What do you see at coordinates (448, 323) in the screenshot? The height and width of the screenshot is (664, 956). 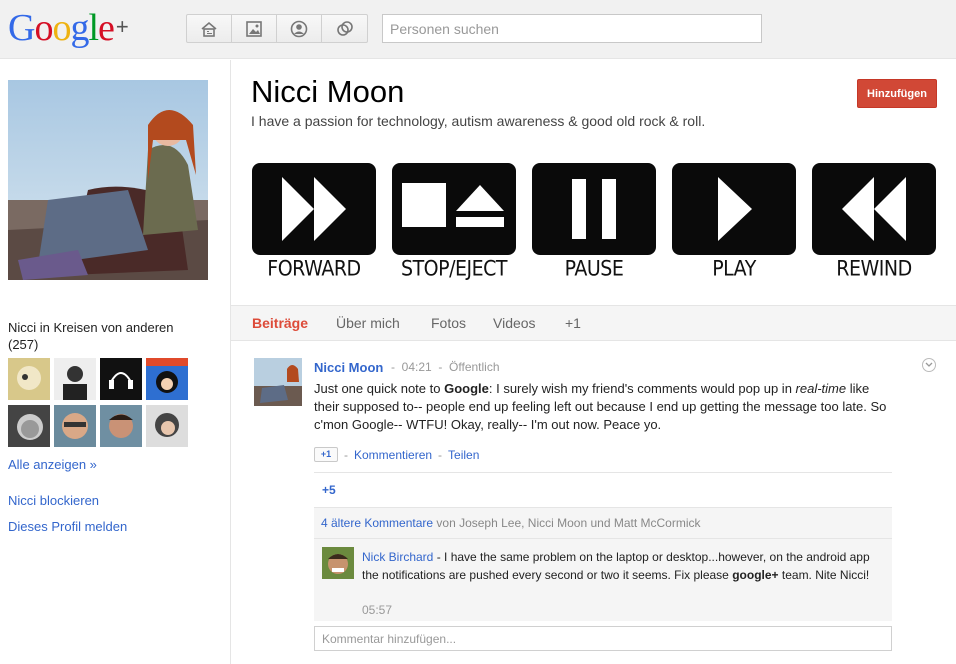 I see `tab-photos: Fotos` at bounding box center [448, 323].